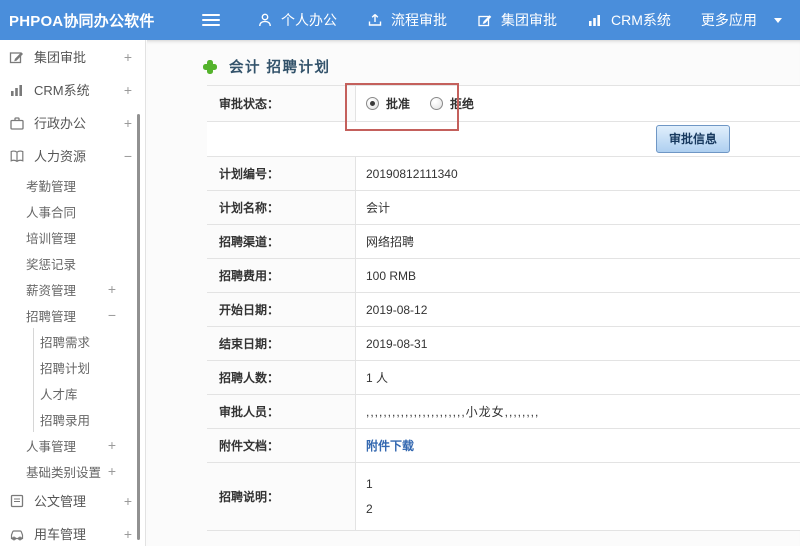 The image size is (800, 546). What do you see at coordinates (59, 394) in the screenshot?
I see `sidebar-label: 人才库` at bounding box center [59, 394].